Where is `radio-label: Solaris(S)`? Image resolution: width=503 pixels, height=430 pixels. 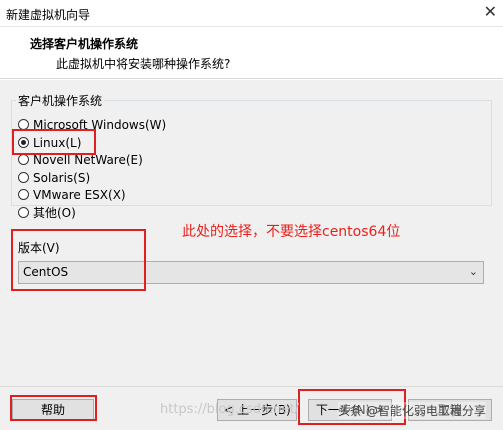 radio-label: Solaris(S) is located at coordinates (62, 178).